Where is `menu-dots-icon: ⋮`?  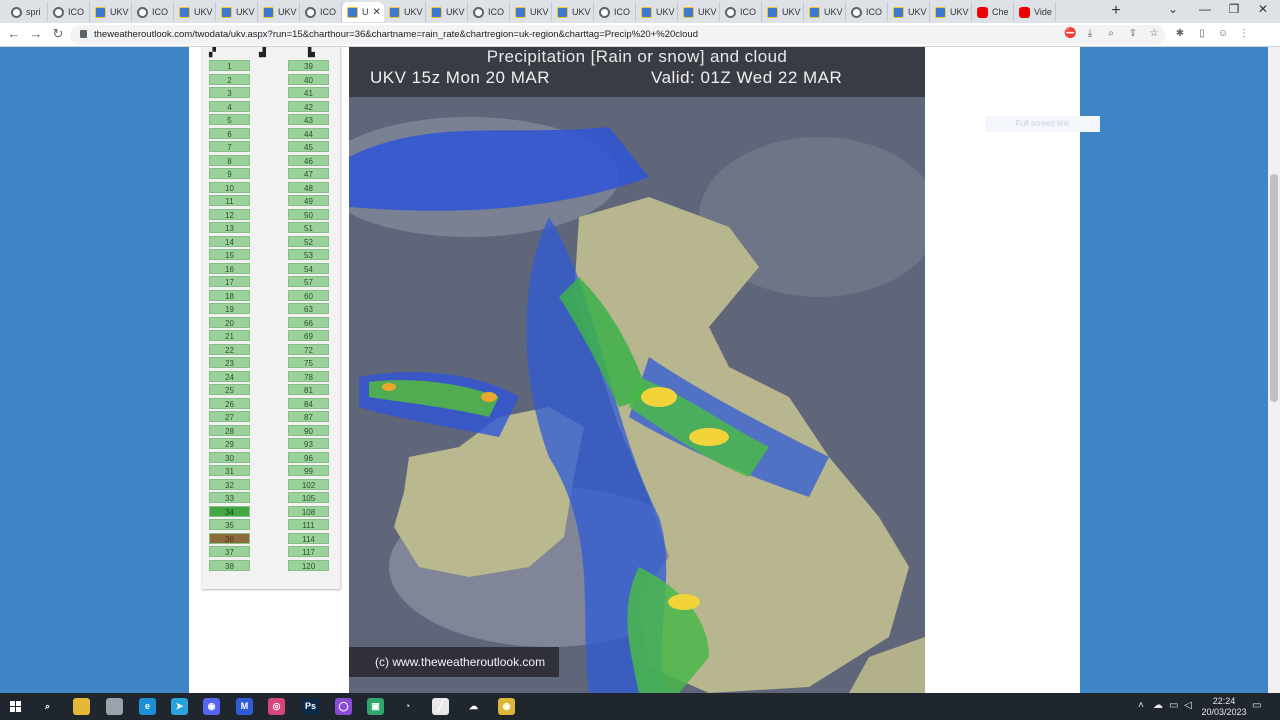
menu-dots-icon: ⋮ is located at coordinates (1244, 34).